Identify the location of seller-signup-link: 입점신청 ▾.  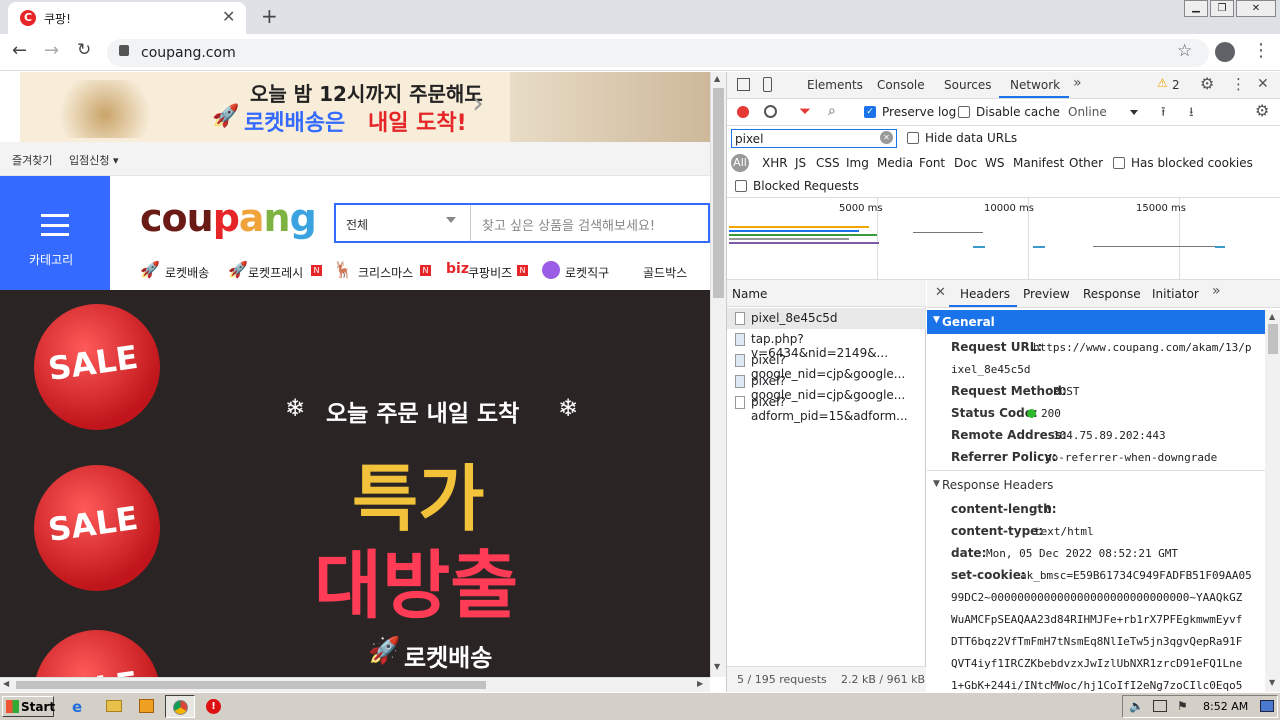
(94, 160).